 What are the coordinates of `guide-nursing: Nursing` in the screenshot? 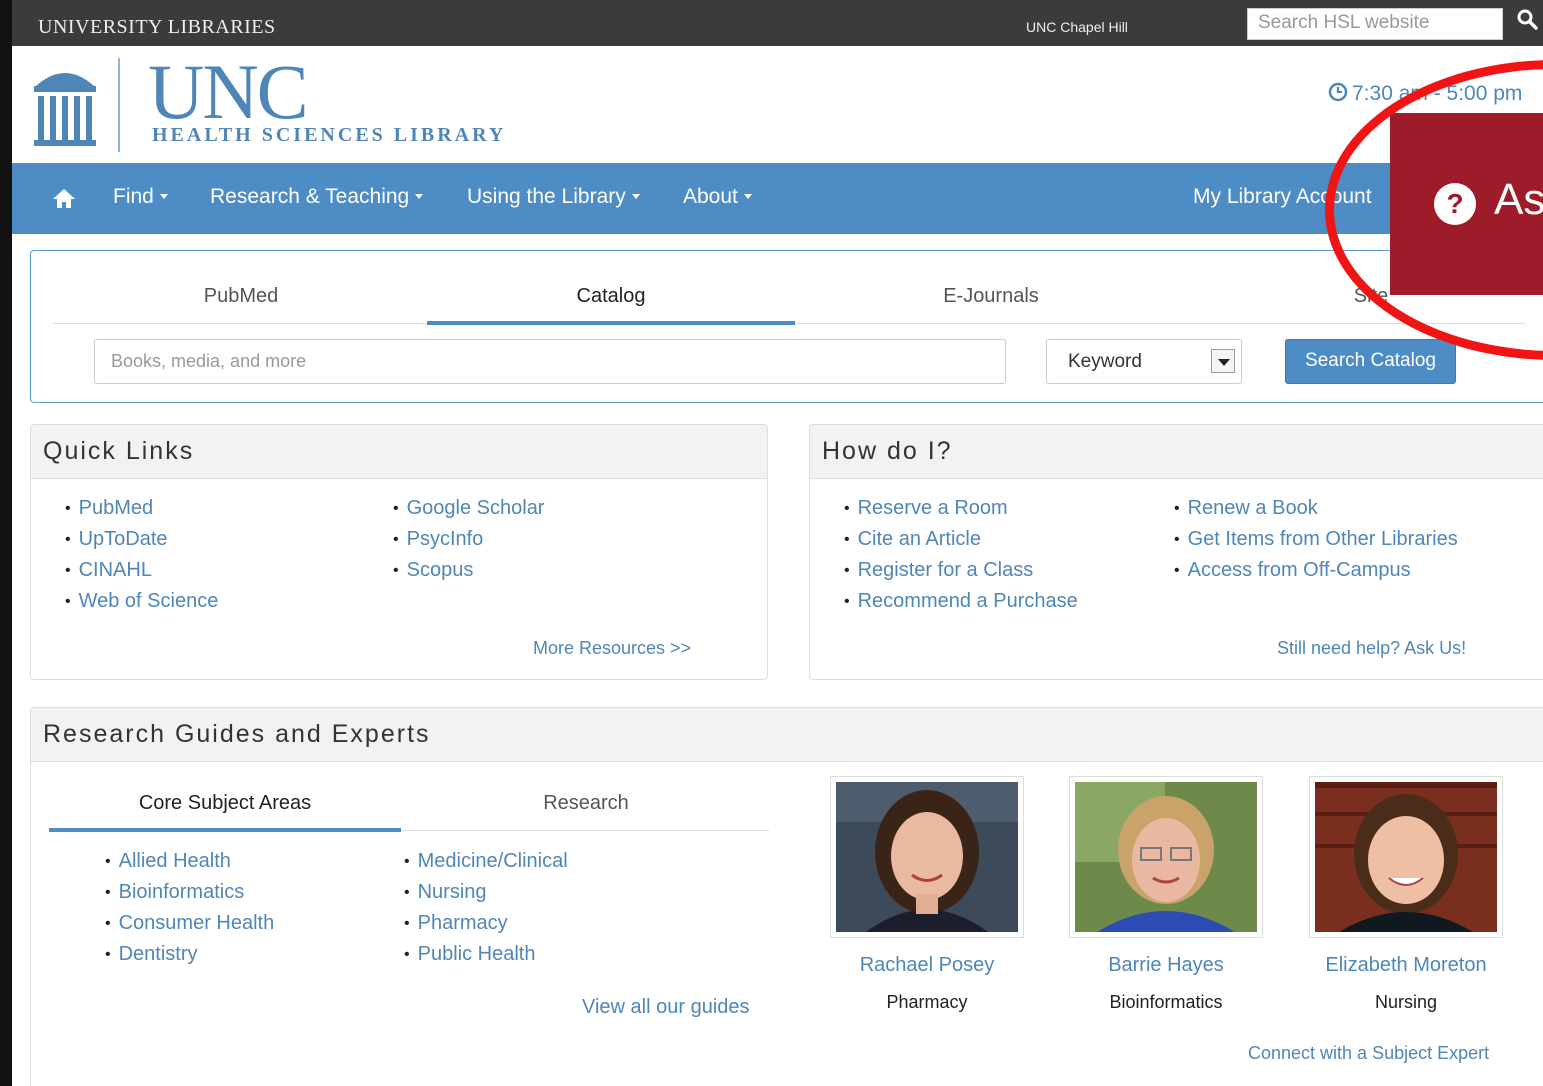 It's located at (486, 892).